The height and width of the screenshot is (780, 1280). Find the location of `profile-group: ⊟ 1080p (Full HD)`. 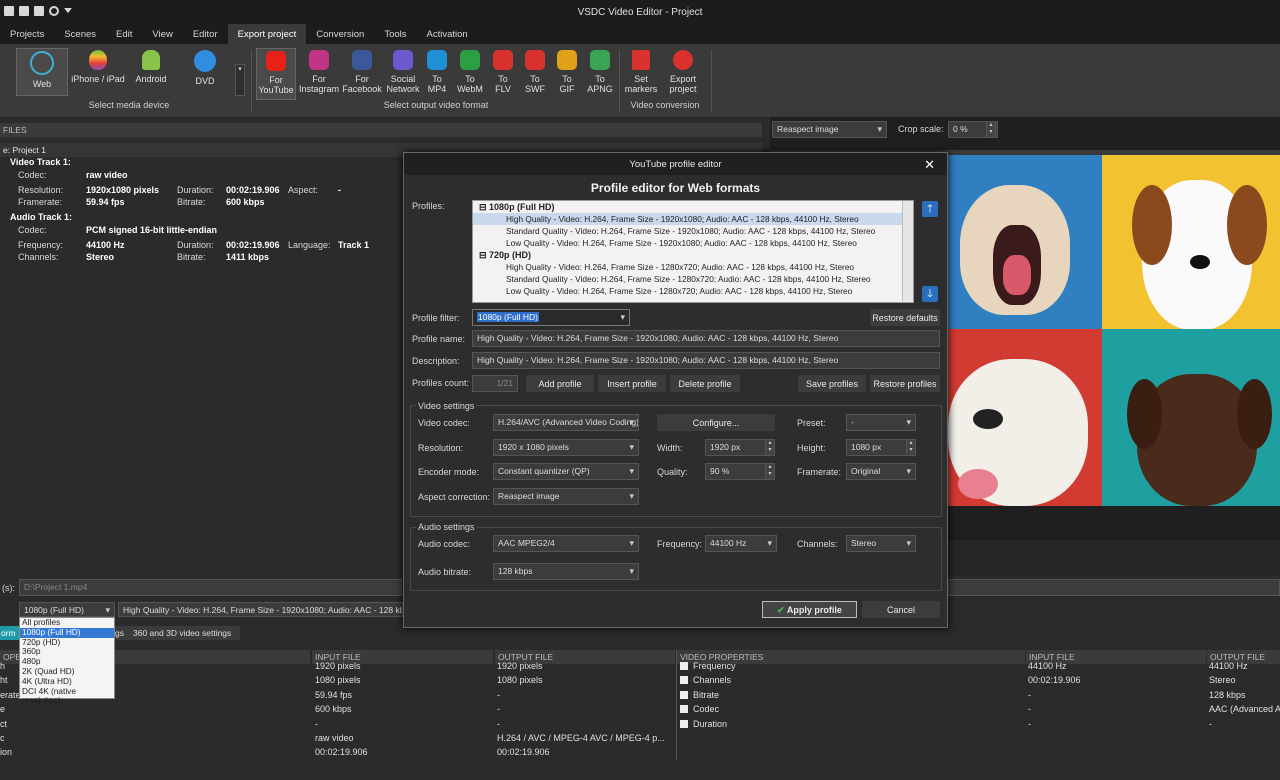

profile-group: ⊟ 1080p (Full HD) is located at coordinates (693, 207).